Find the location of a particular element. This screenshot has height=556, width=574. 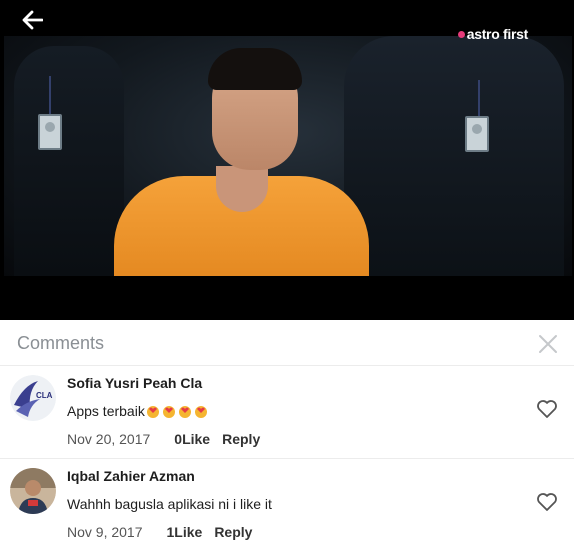

comment-date: Nov 20, 2017 is located at coordinates (109, 439).